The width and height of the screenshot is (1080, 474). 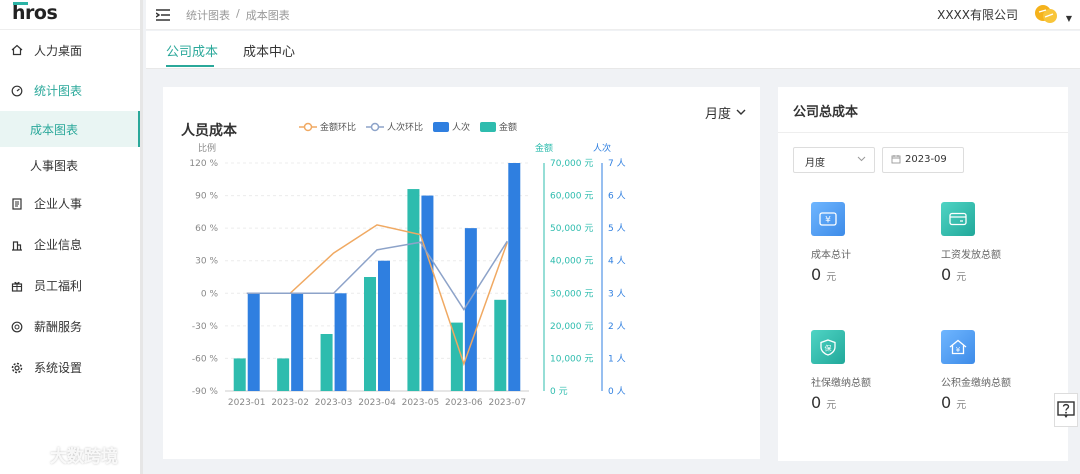 What do you see at coordinates (205, 392) in the screenshot?
I see `ratio-tick-label: -90 %` at bounding box center [205, 392].